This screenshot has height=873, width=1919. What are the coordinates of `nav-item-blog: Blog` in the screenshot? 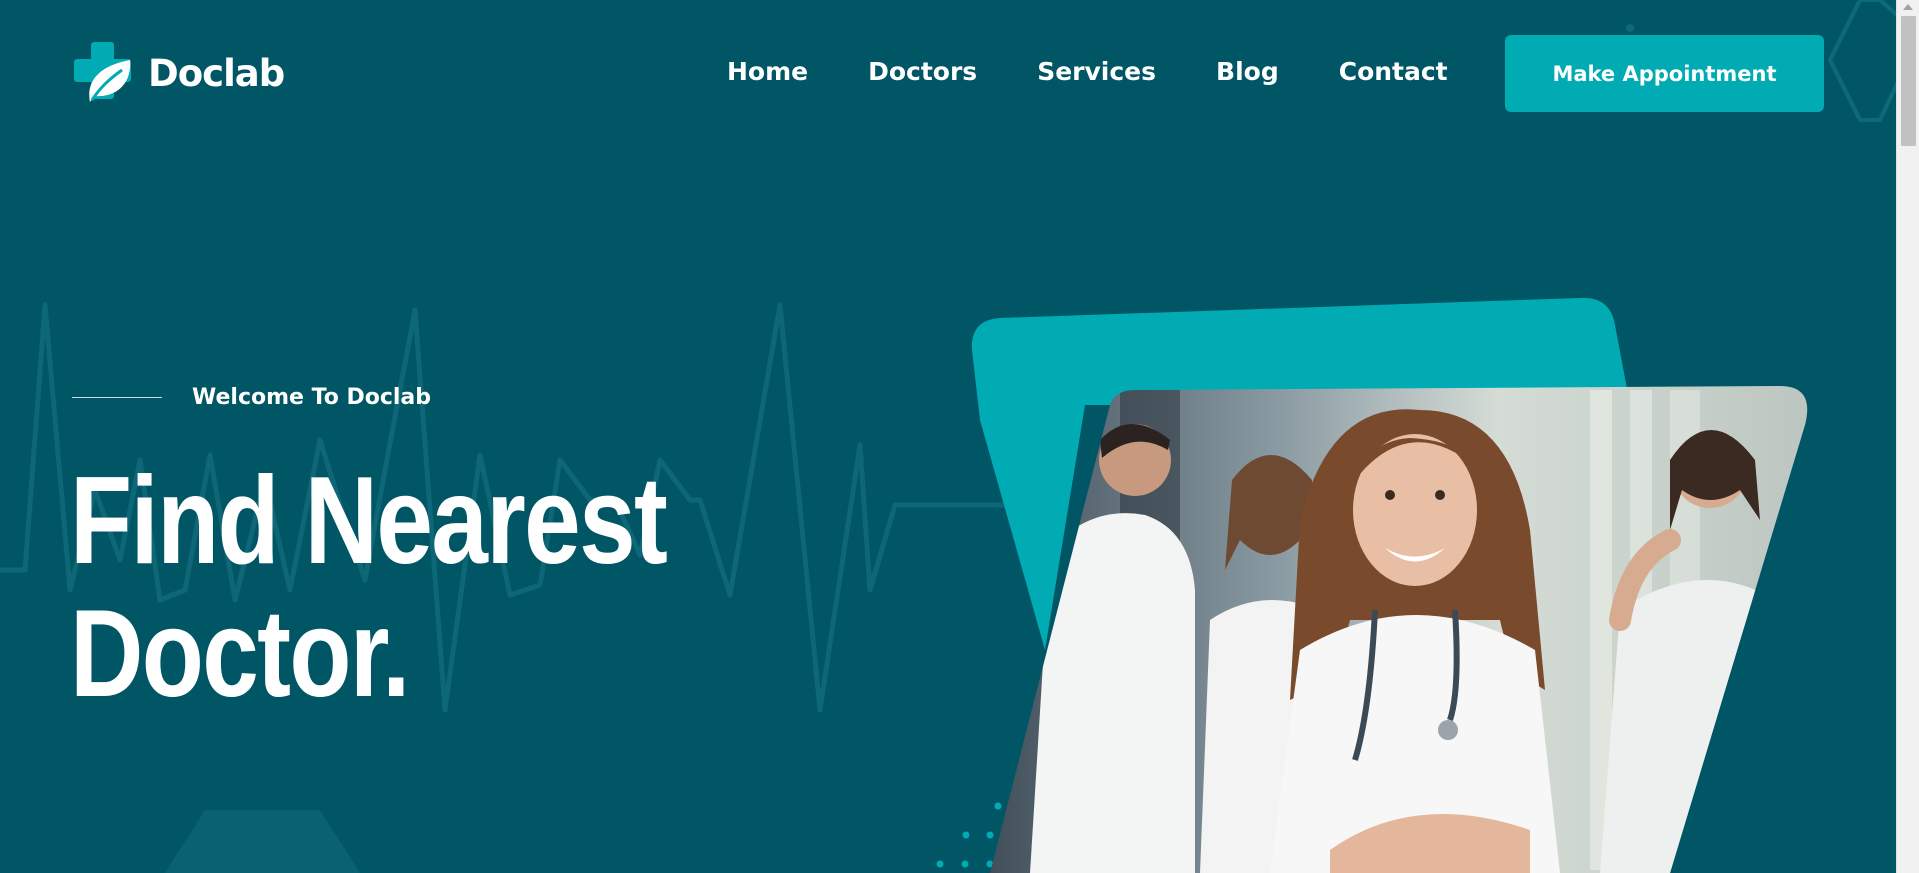 It's located at (1247, 72).